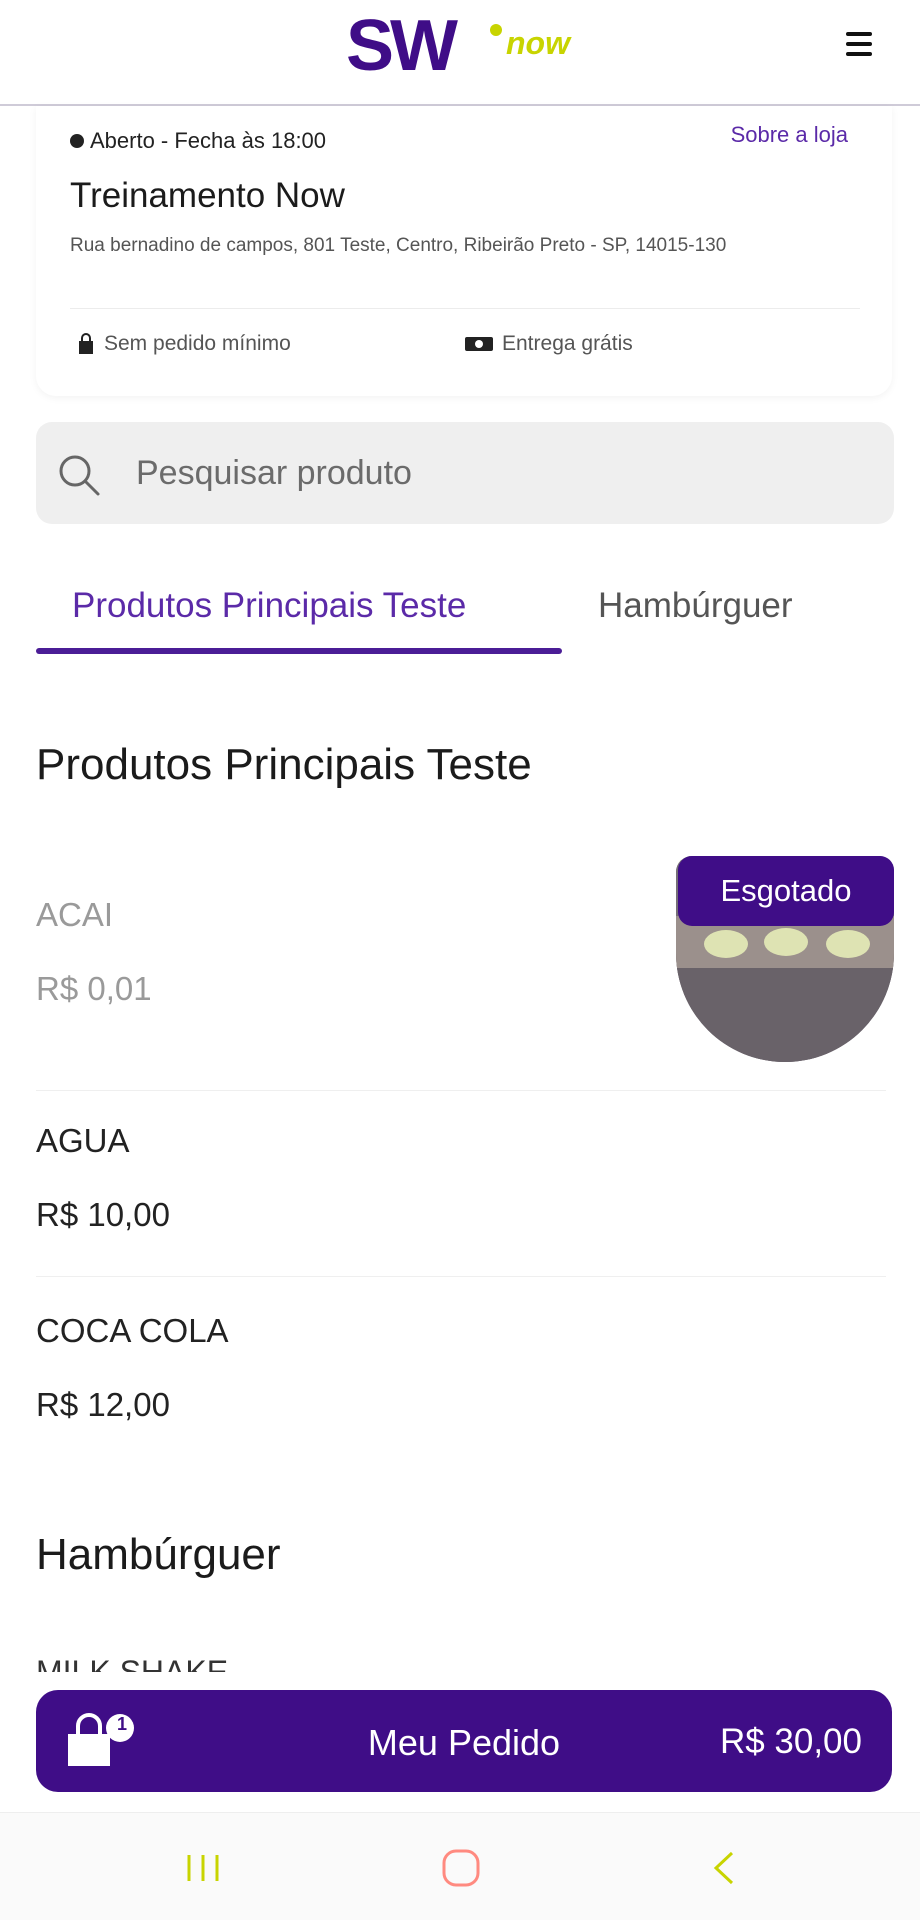  I want to click on sw-now-logo: SW now, so click(466, 45).